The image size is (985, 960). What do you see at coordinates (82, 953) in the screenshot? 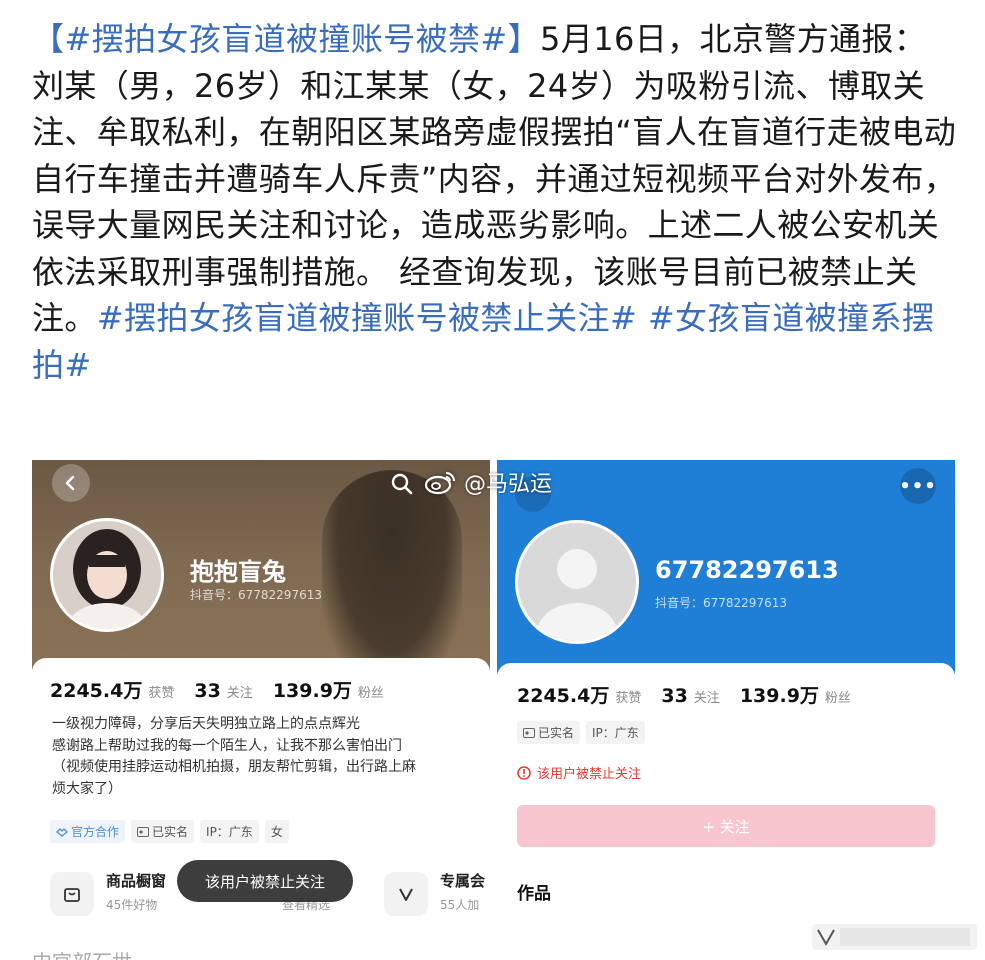
I see `cut-off-text: 中官部石世` at bounding box center [82, 953].